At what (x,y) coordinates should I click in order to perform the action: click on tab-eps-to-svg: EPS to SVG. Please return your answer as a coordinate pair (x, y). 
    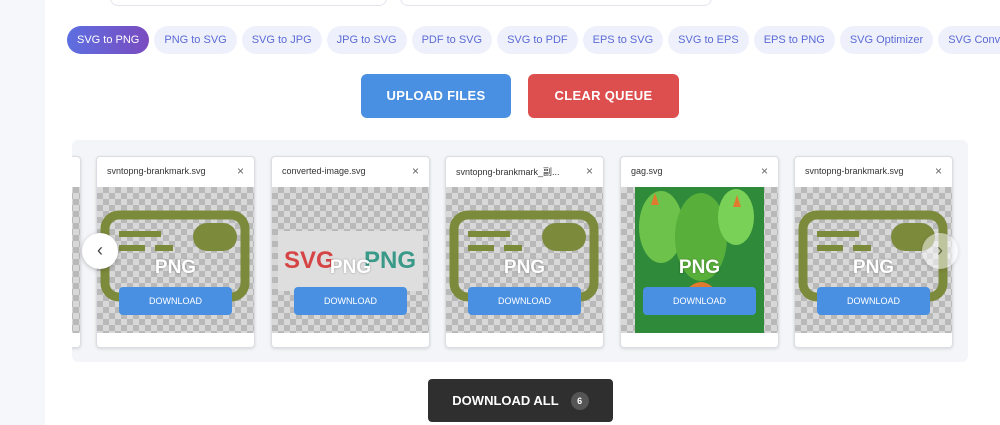
    Looking at the image, I should click on (623, 40).